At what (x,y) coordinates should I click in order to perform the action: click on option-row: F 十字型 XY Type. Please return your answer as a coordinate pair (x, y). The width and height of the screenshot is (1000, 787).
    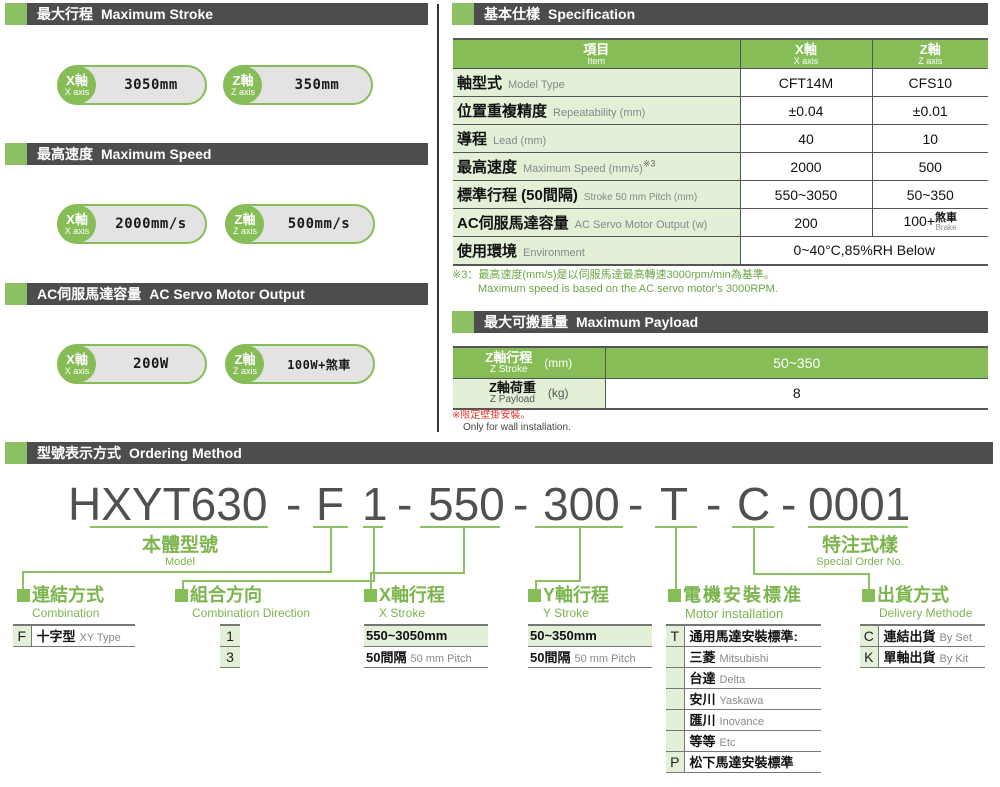
    Looking at the image, I should click on (74, 635).